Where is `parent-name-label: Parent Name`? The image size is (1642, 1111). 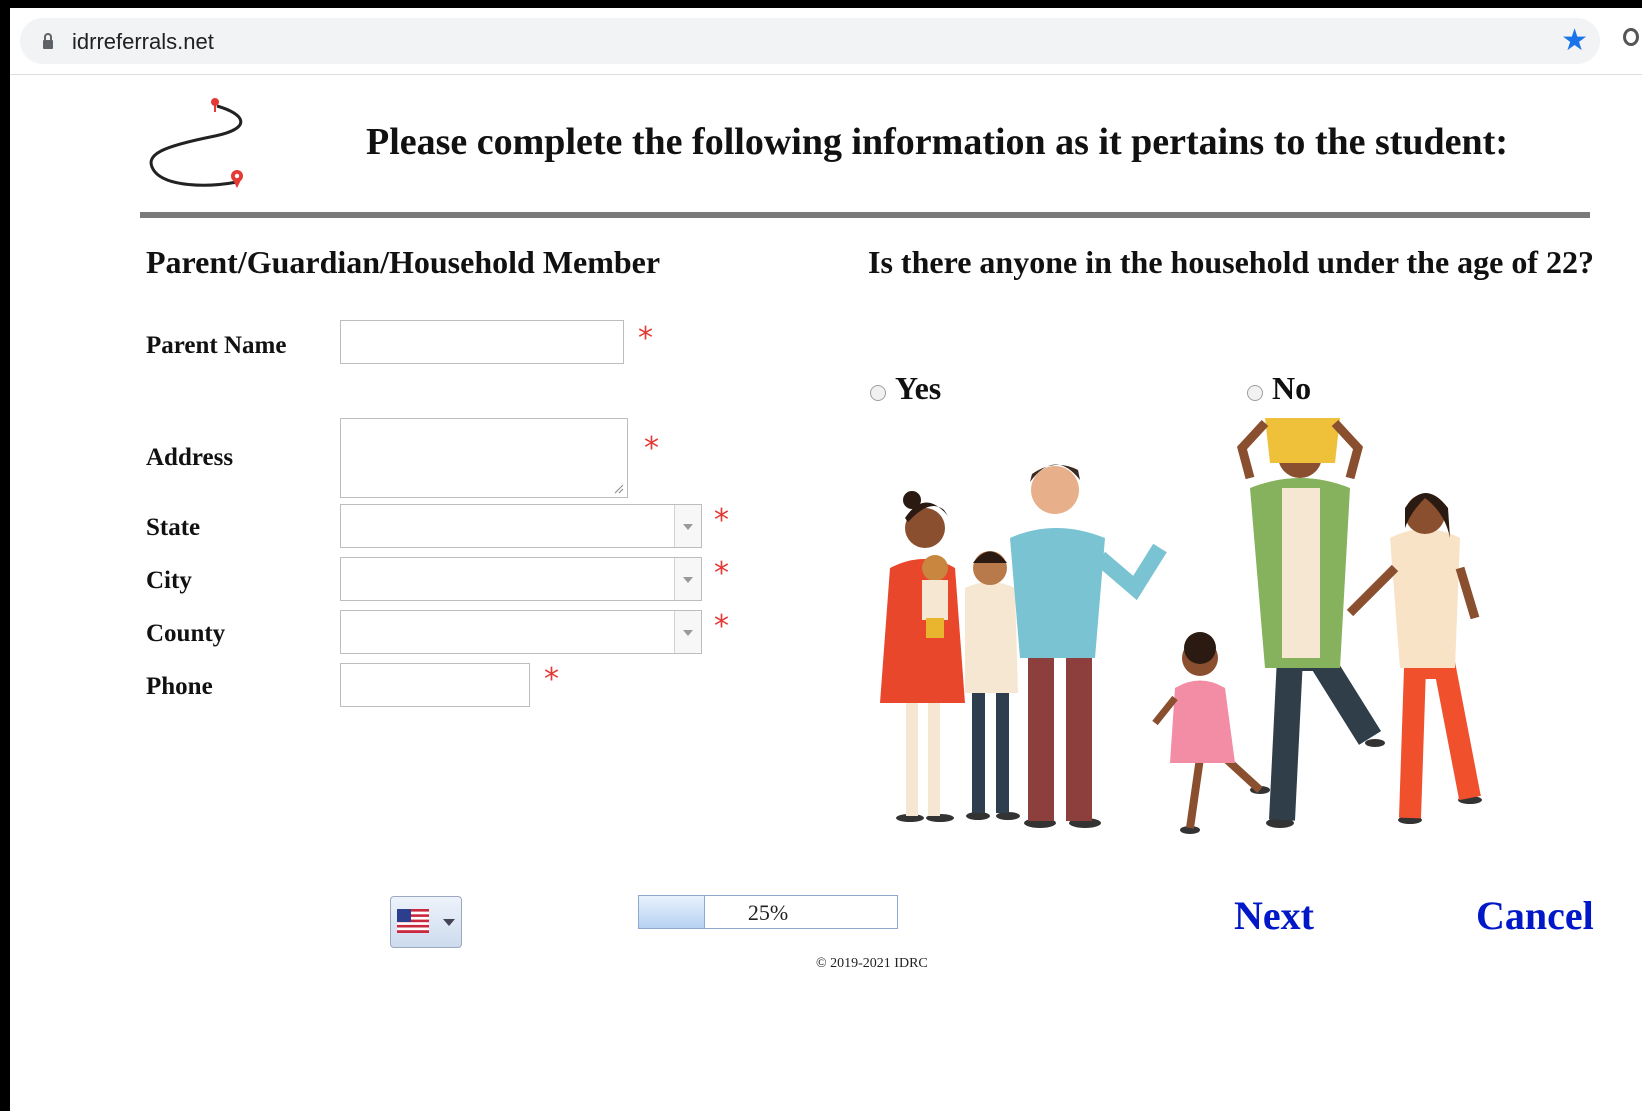
parent-name-label: Parent Name is located at coordinates (216, 345).